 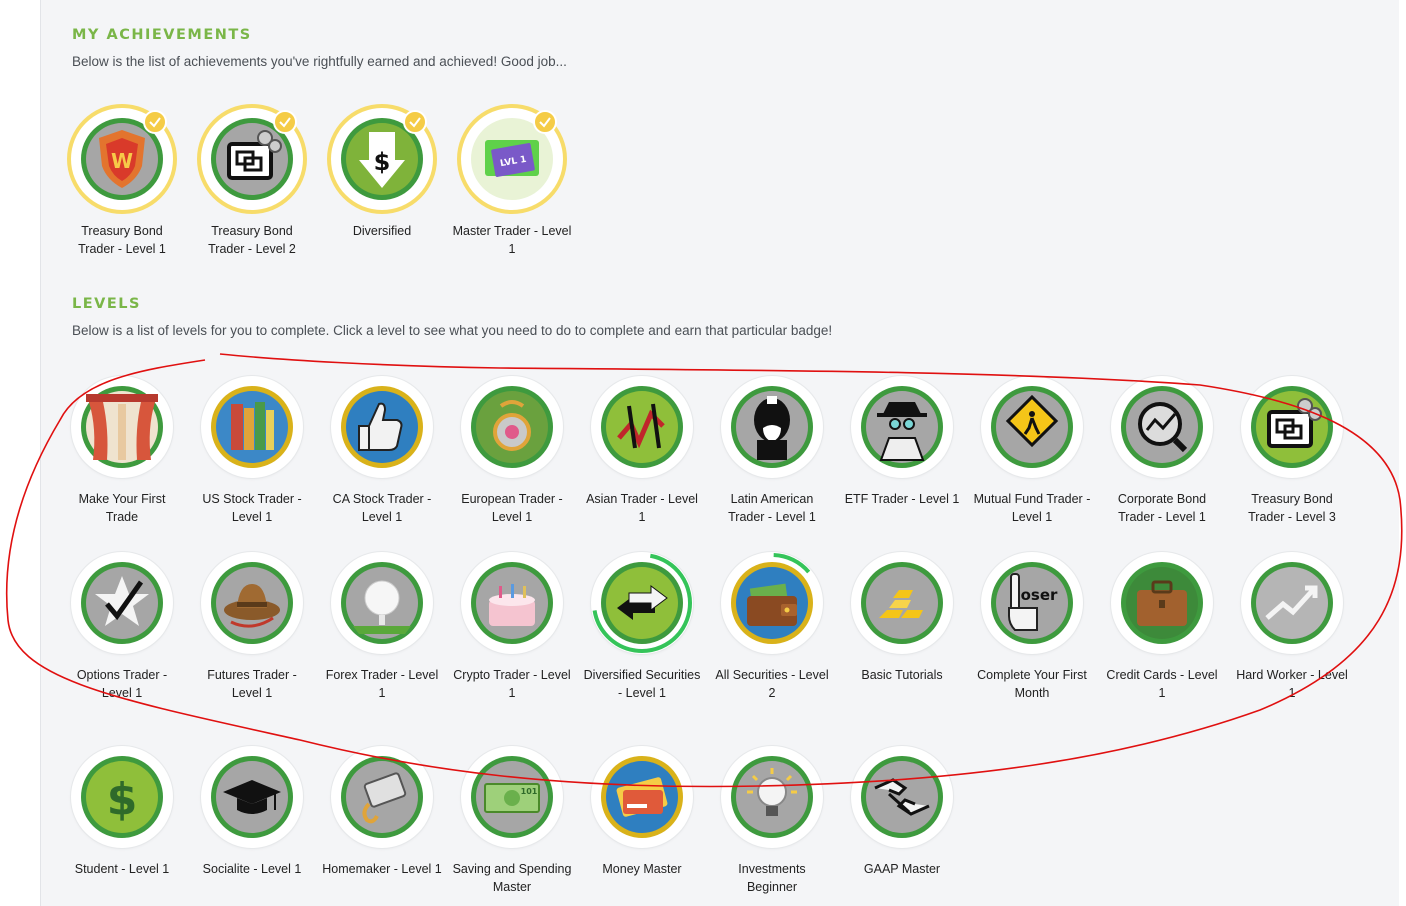 I want to click on level-badge: Money Master, so click(x=642, y=812).